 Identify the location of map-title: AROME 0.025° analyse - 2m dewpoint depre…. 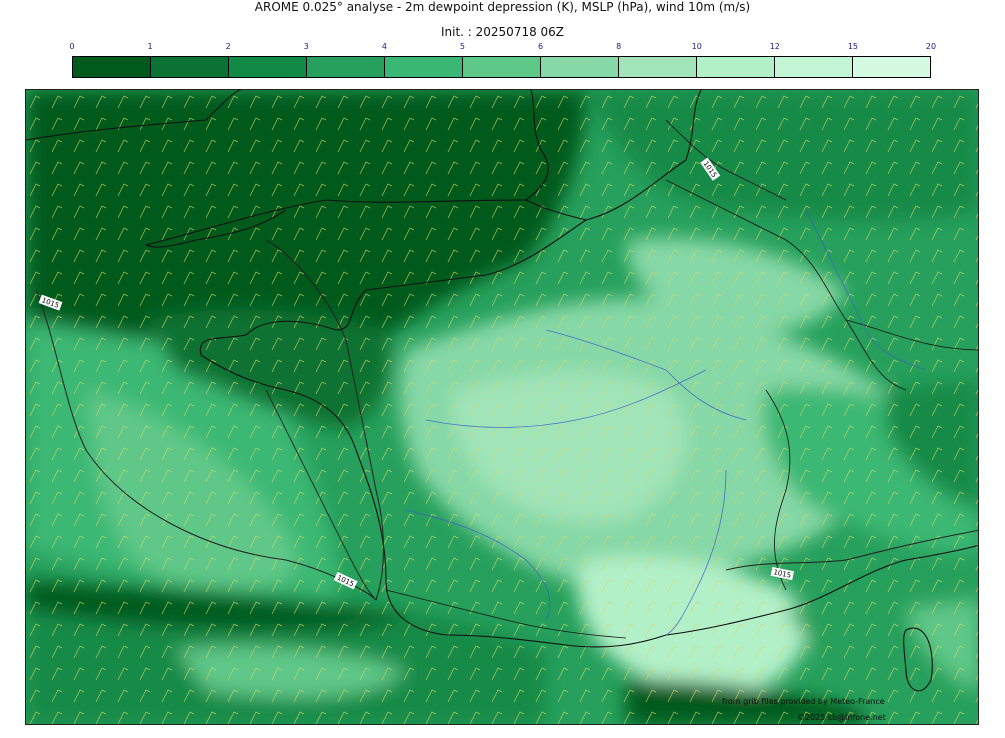
(502, 7).